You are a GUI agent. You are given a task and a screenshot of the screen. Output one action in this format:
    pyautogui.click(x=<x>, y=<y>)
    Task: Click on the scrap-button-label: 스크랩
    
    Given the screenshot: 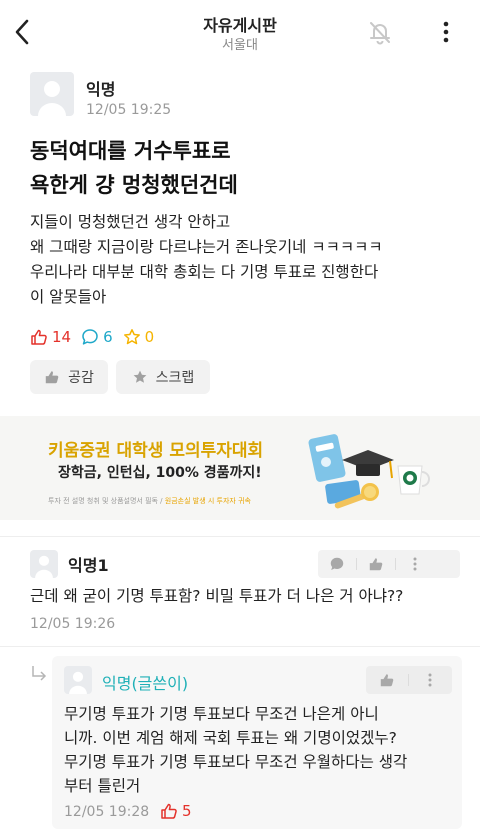 What is the action you would take?
    pyautogui.click(x=175, y=378)
    